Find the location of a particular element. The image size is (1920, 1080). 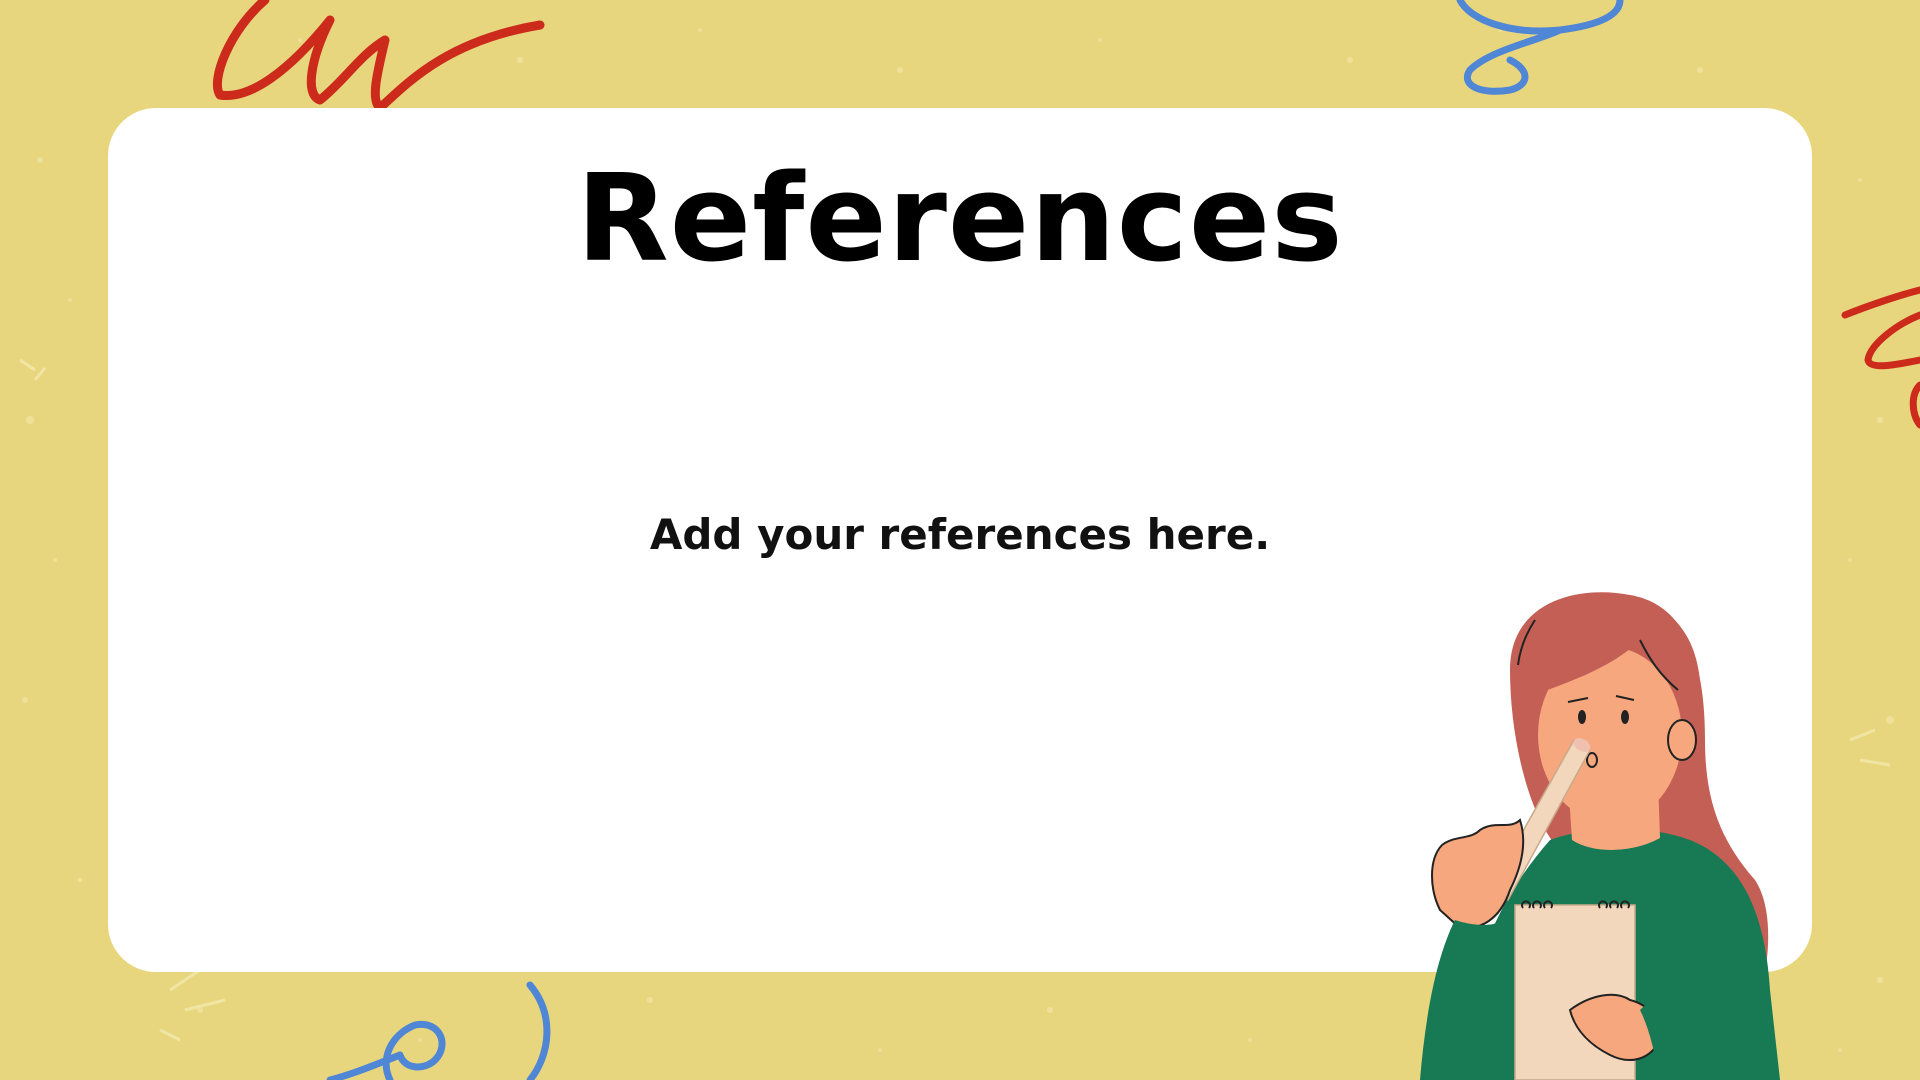

red-scribble-top-left-icon is located at coordinates (378, 56).